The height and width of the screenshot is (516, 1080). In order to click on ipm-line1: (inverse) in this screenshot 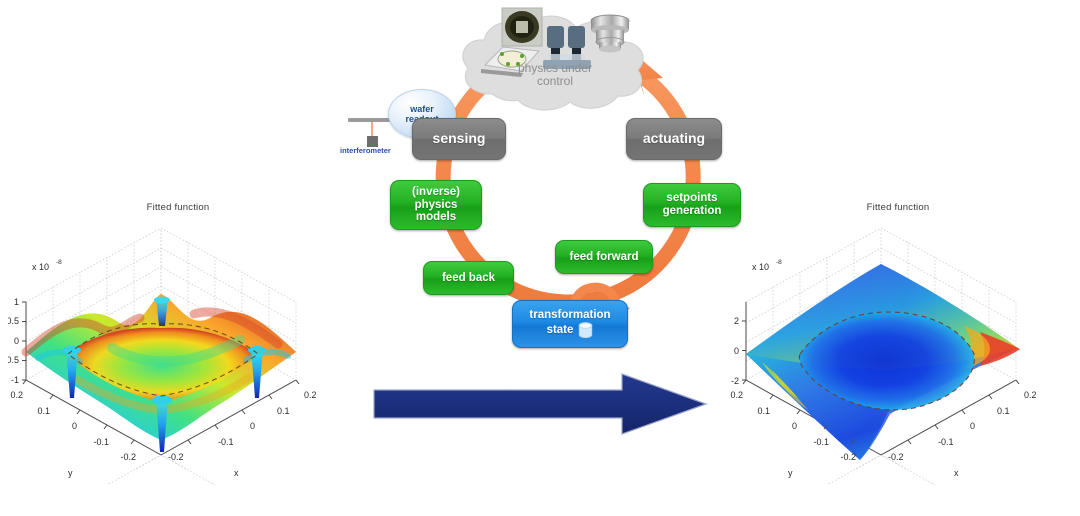, I will do `click(436, 191)`.